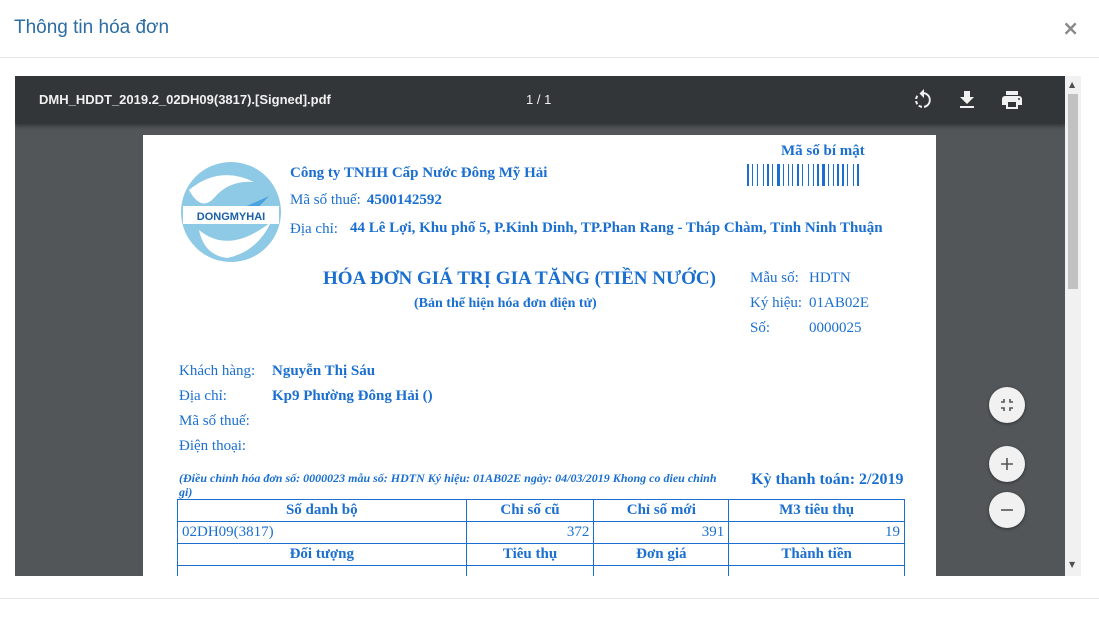  I want to click on table-header-cell: Thành tiền, so click(816, 554).